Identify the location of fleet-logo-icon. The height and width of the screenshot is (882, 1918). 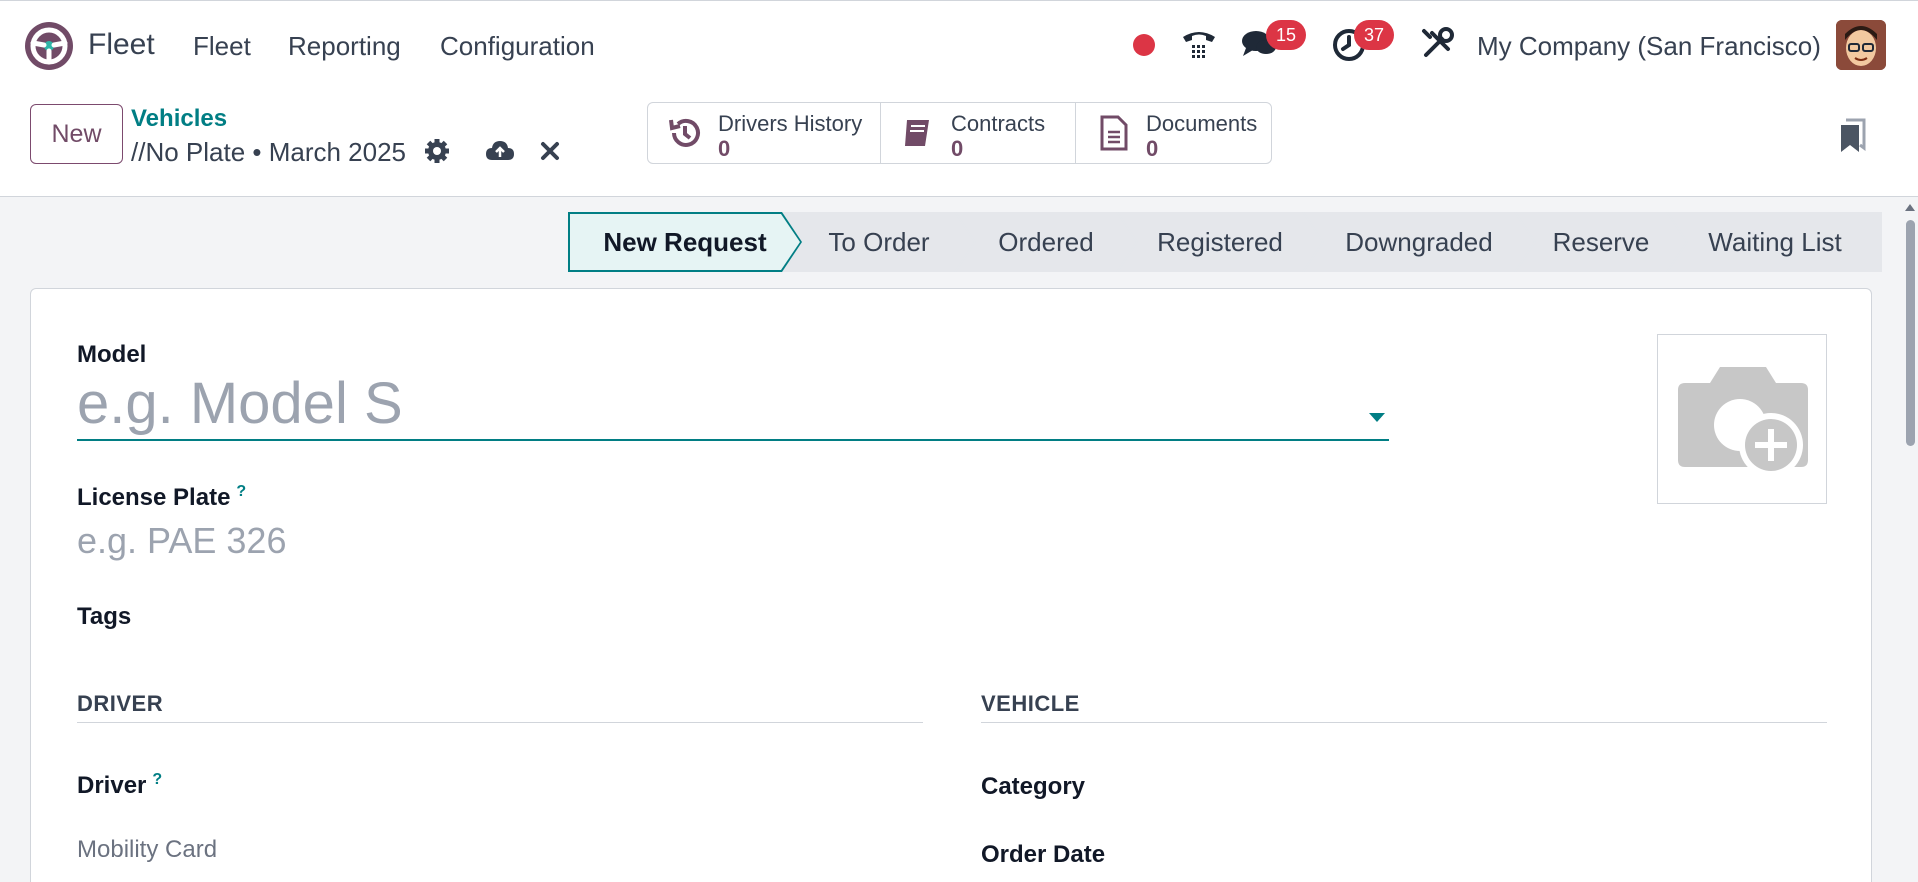
(49, 46).